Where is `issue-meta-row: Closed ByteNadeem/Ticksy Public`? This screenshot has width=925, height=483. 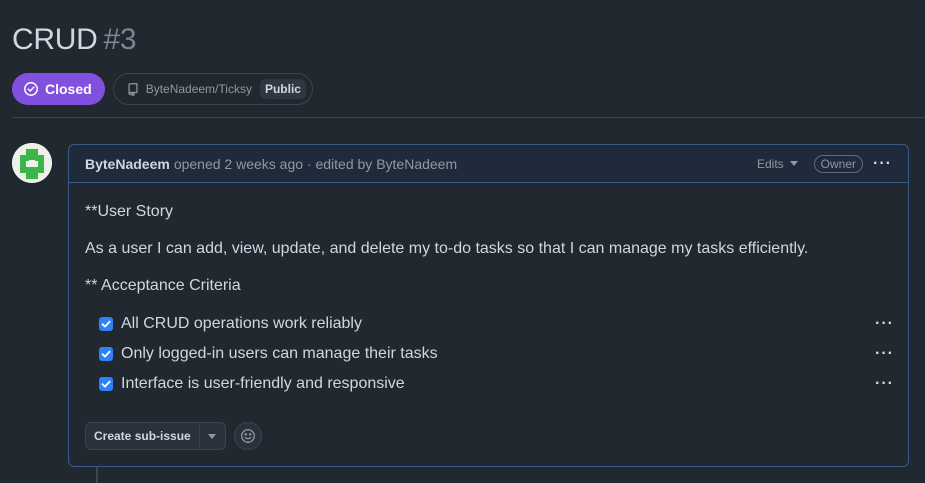
issue-meta-row: Closed ByteNadeem/Ticksy Public is located at coordinates (162, 89).